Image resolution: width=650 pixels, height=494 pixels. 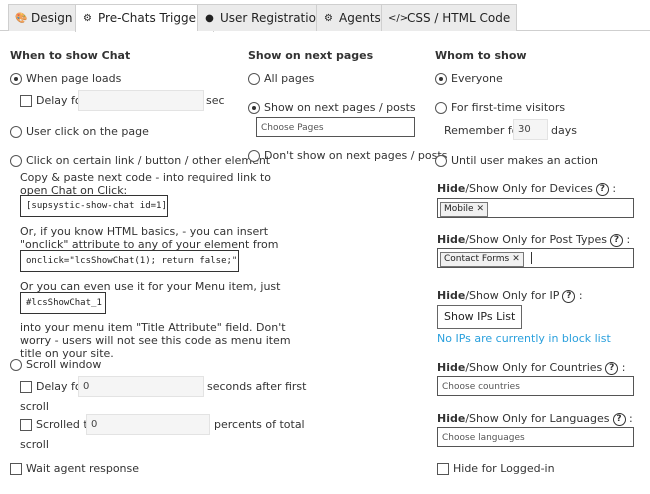 What do you see at coordinates (21, 18) in the screenshot?
I see `palette-icon: 🎨` at bounding box center [21, 18].